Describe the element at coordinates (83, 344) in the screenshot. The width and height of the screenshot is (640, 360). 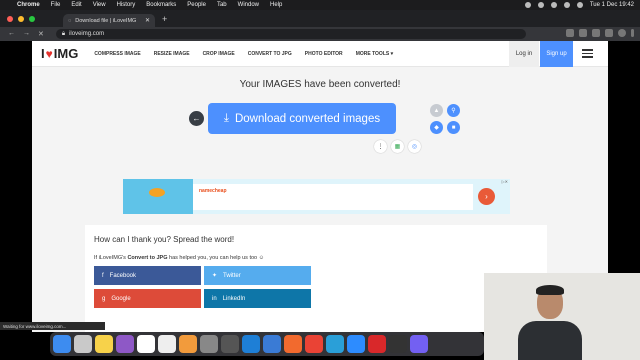
I see `launchpad-icon` at that location.